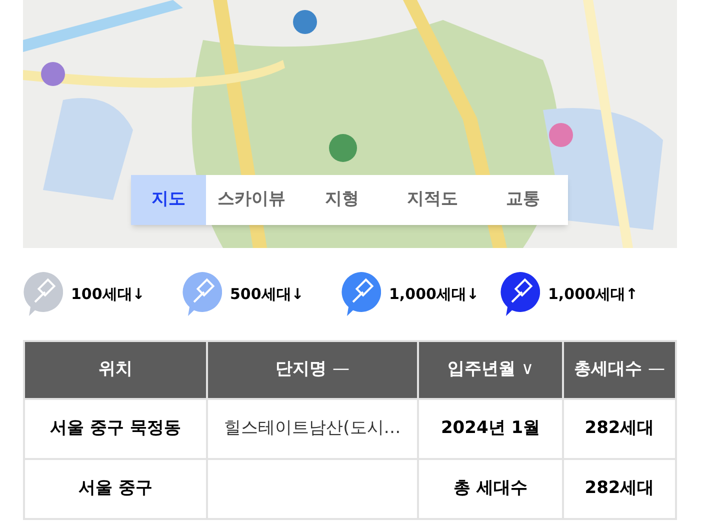  What do you see at coordinates (341, 200) in the screenshot?
I see `map-tab: 지형` at bounding box center [341, 200].